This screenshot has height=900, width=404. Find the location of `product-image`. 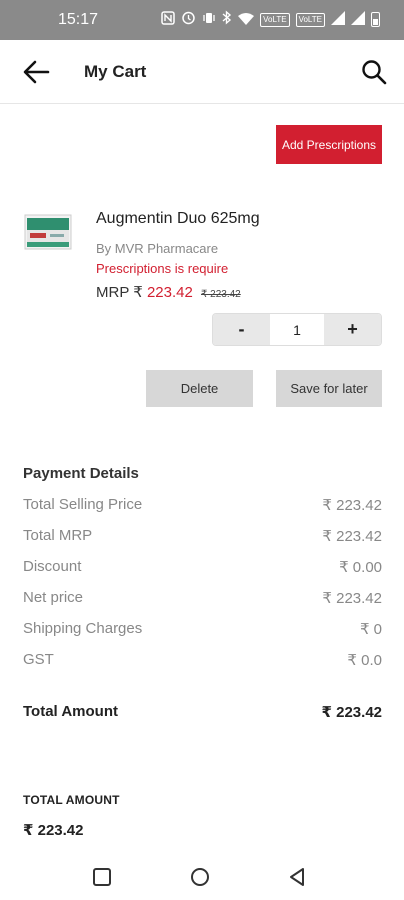

product-image is located at coordinates (48, 232).